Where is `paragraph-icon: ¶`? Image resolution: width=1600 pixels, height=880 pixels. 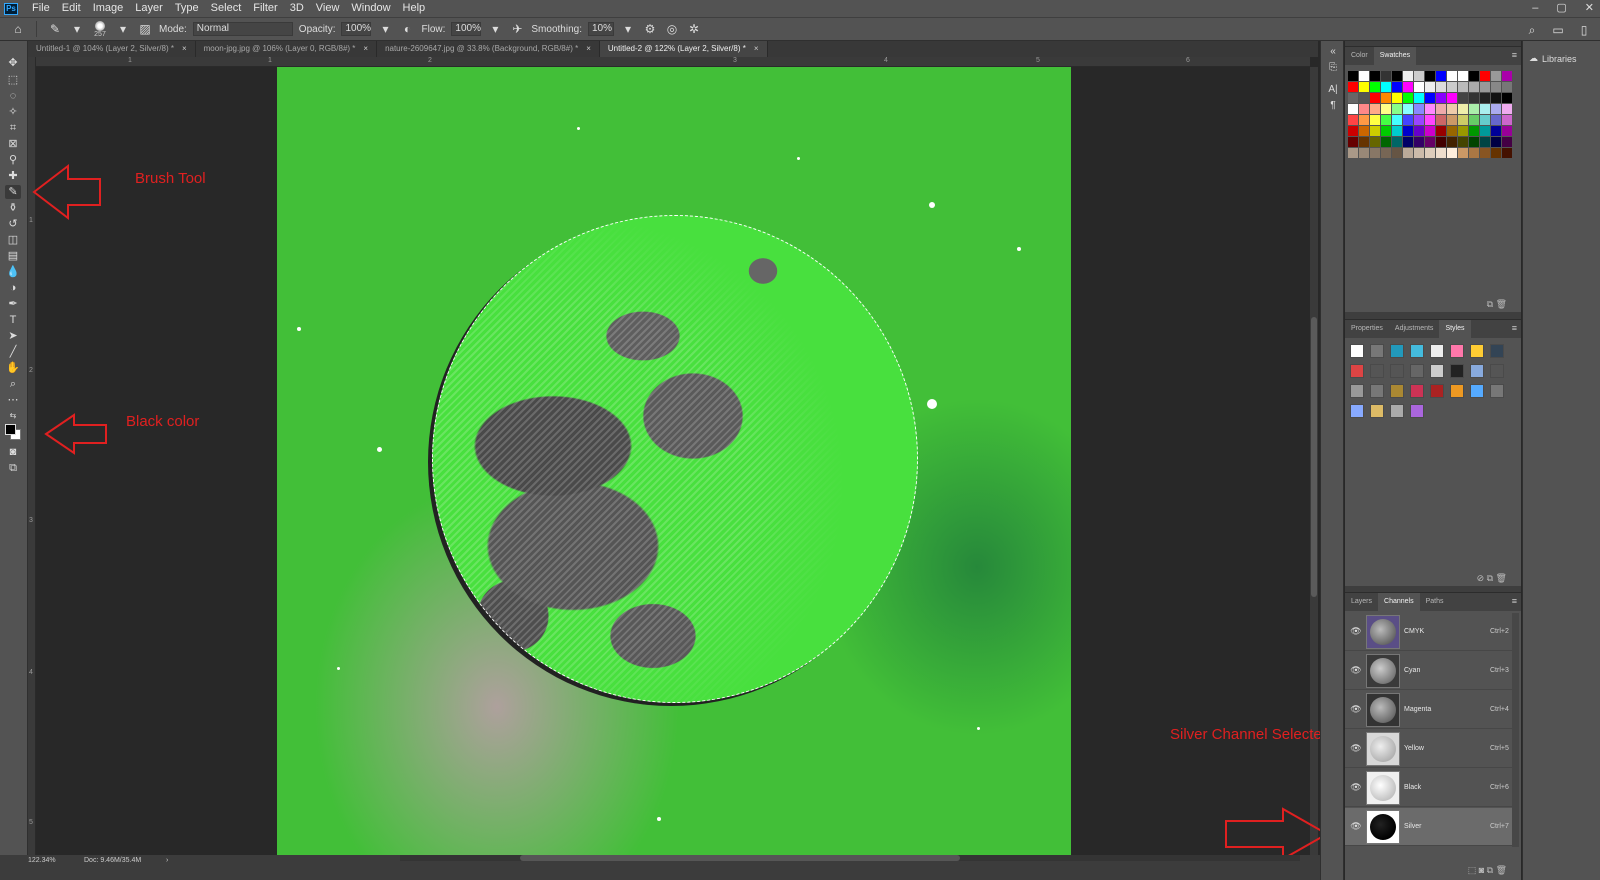 paragraph-icon: ¶ is located at coordinates (1333, 106).